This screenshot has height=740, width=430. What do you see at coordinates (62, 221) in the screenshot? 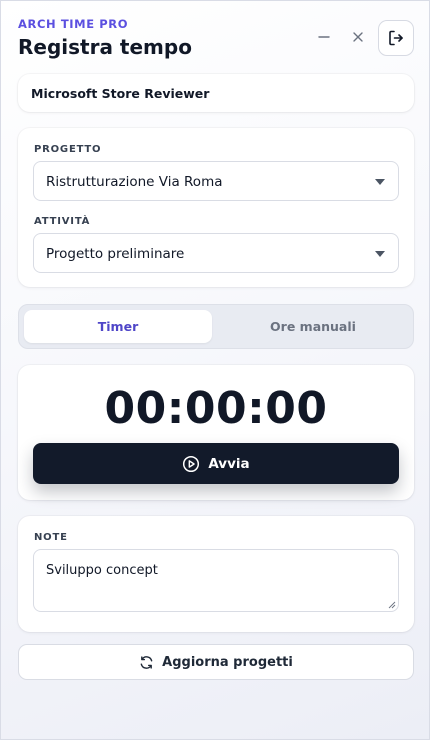
I see `activity-label: ATTIVITÀ` at bounding box center [62, 221].